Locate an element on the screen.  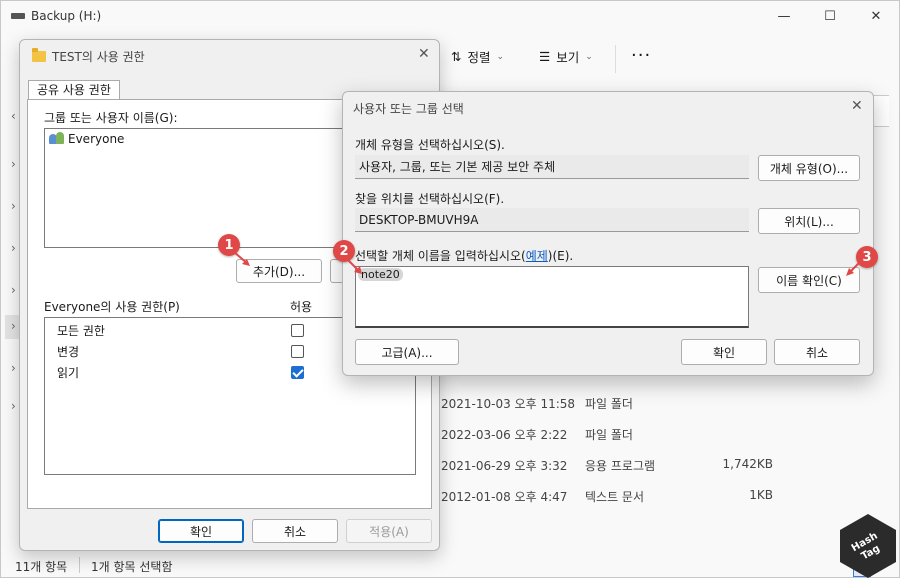
permissions-label: Everyone의 사용 권한(P) is located at coordinates (112, 307).